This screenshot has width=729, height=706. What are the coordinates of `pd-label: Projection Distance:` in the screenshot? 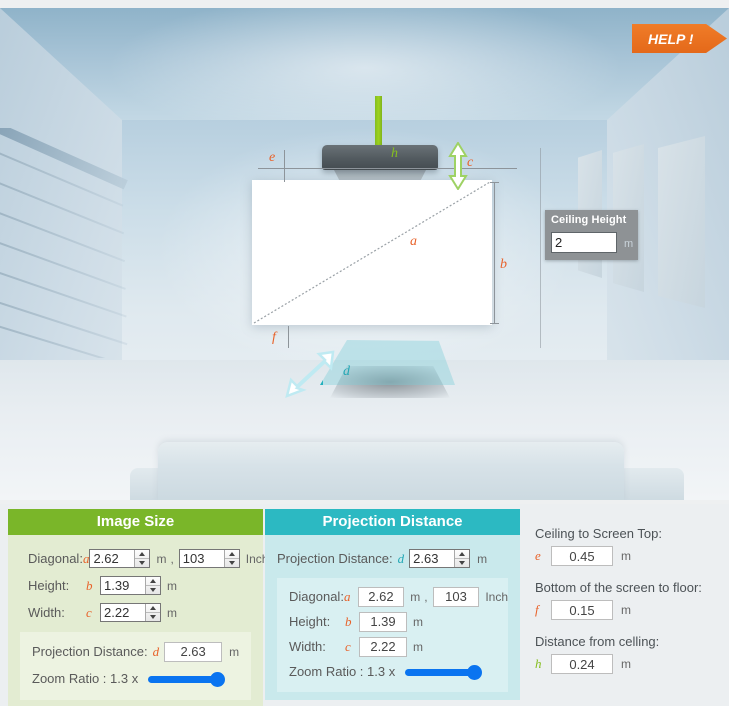 It's located at (335, 558).